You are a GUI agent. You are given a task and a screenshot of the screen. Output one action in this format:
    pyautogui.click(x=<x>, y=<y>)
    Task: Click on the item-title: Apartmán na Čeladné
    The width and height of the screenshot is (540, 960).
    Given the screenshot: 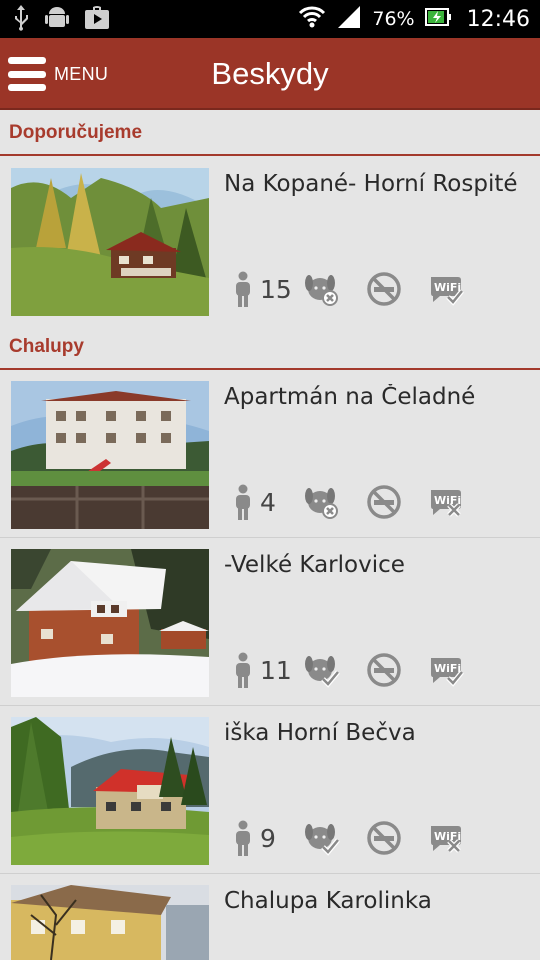 What is the action you would take?
    pyautogui.click(x=350, y=397)
    